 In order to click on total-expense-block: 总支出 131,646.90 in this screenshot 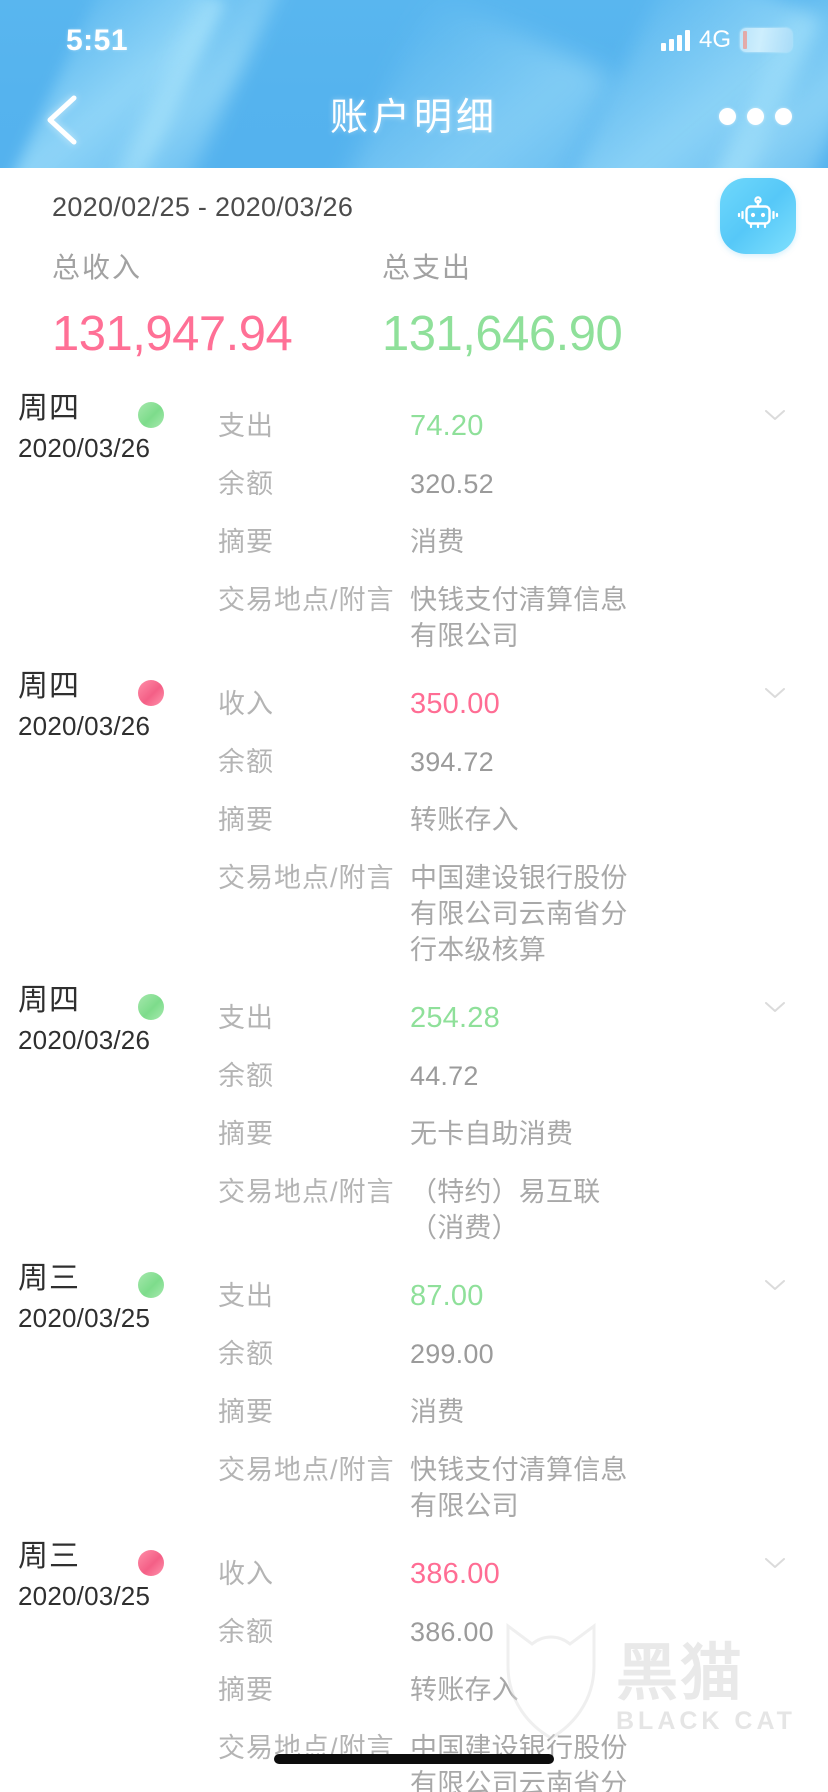, I will do `click(502, 304)`.